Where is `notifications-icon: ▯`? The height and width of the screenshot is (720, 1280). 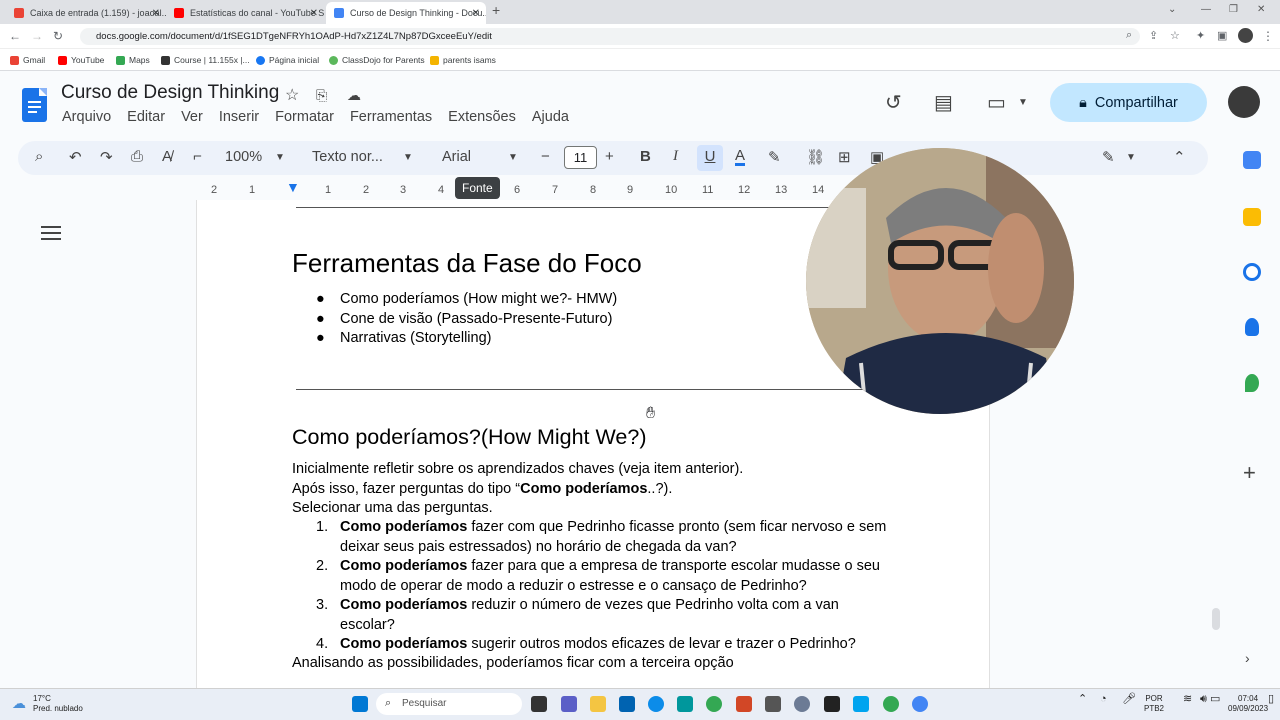
notifications-icon: ▯ is located at coordinates (1271, 699).